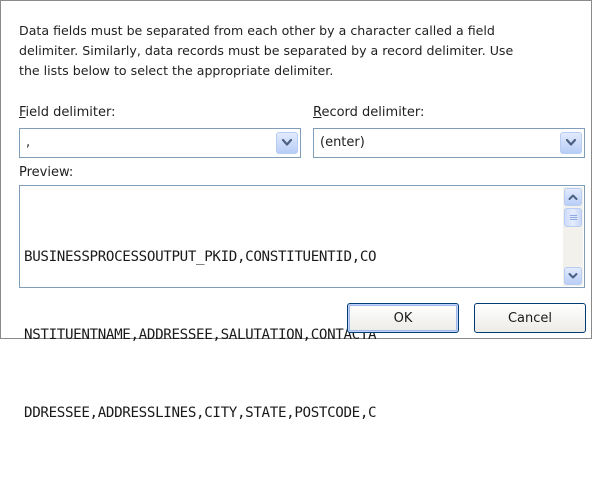 The width and height of the screenshot is (592, 478). I want to click on field-delimiter-label-text: ield delimiter:, so click(70, 112).